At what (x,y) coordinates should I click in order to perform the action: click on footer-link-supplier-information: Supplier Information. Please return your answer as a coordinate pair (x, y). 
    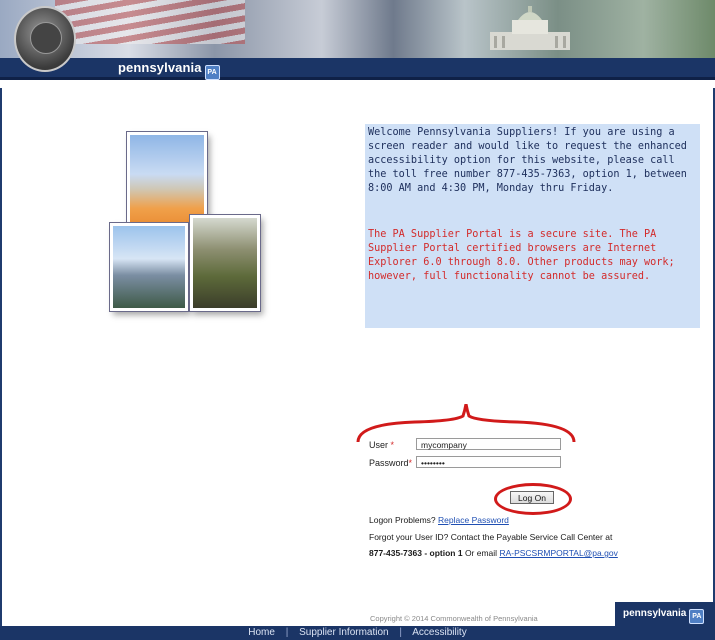
    Looking at the image, I should click on (344, 632).